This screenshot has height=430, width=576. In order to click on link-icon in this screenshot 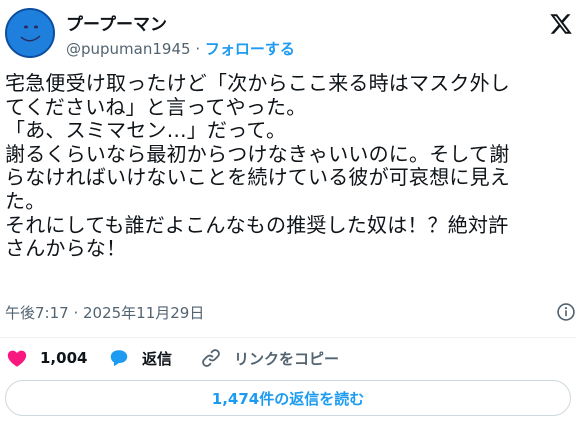, I will do `click(211, 358)`.